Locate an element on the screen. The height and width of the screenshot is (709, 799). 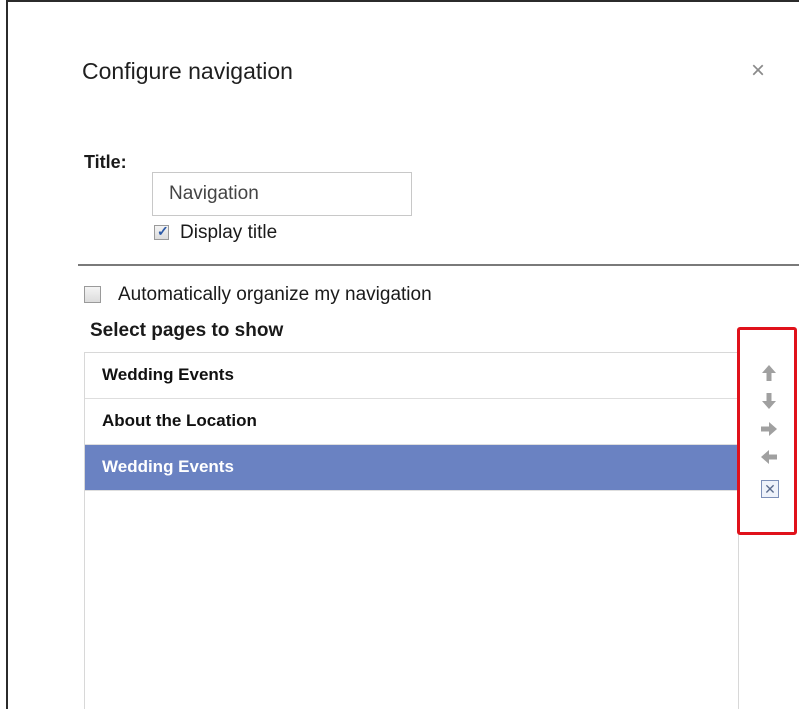
checkmark-icon: ✓ is located at coordinates (163, 231).